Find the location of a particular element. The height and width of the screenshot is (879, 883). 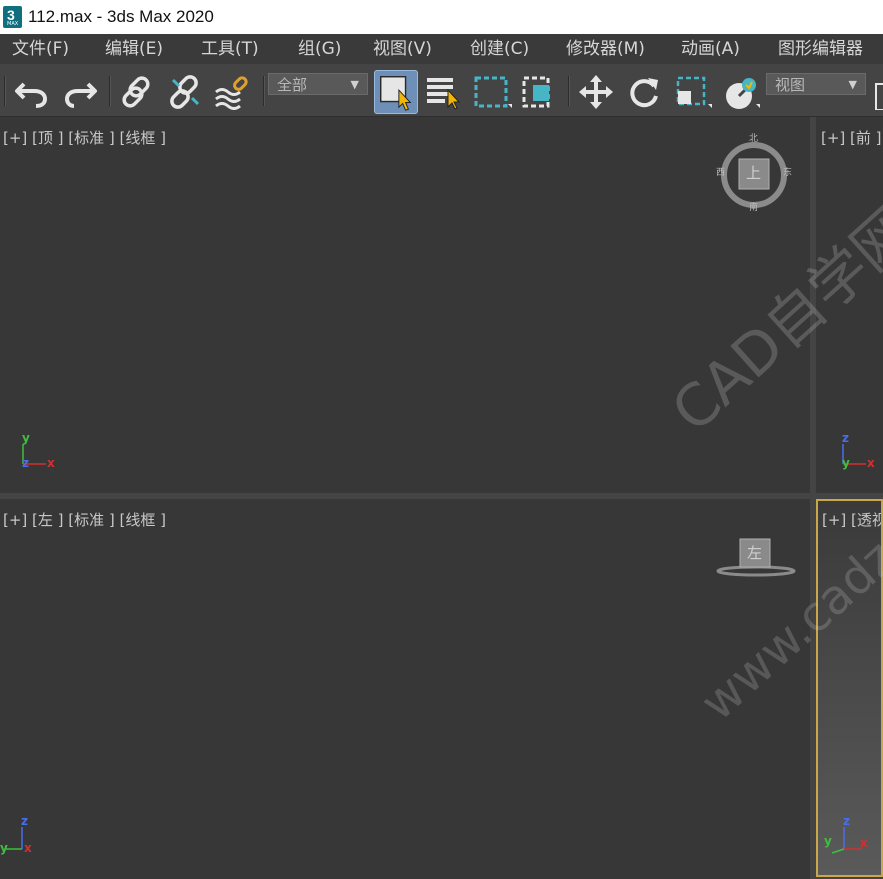

menu-tools: 工具(T) is located at coordinates (230, 49).